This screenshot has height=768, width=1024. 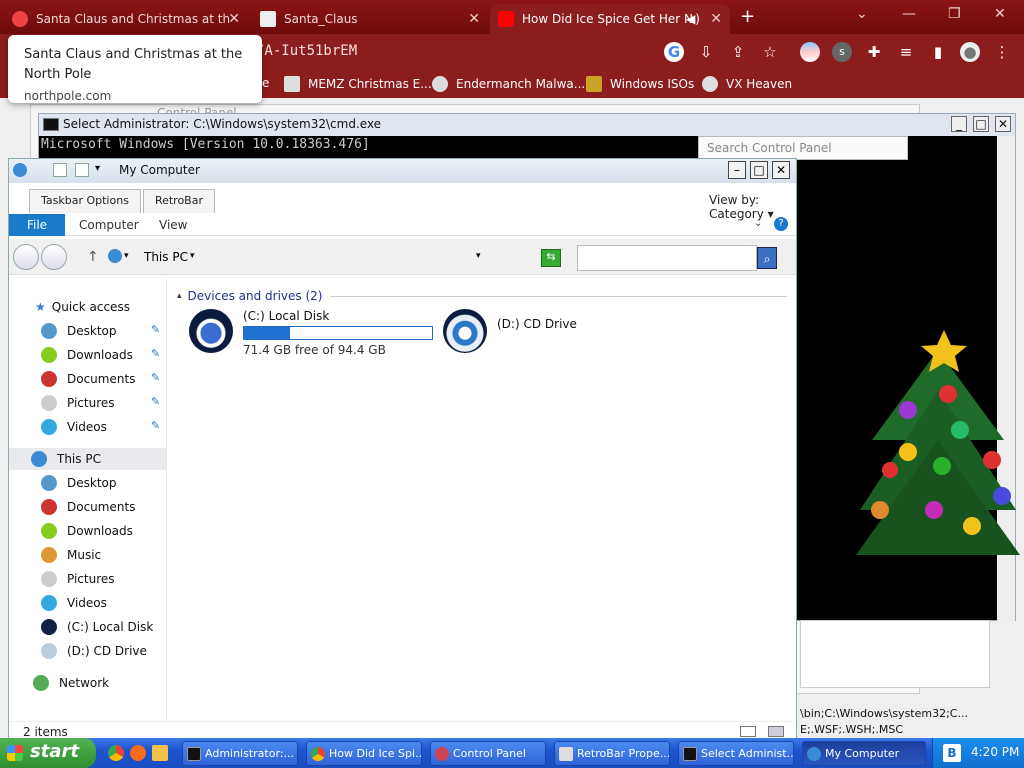 What do you see at coordinates (767, 258) in the screenshot?
I see `search-button: ⌕` at bounding box center [767, 258].